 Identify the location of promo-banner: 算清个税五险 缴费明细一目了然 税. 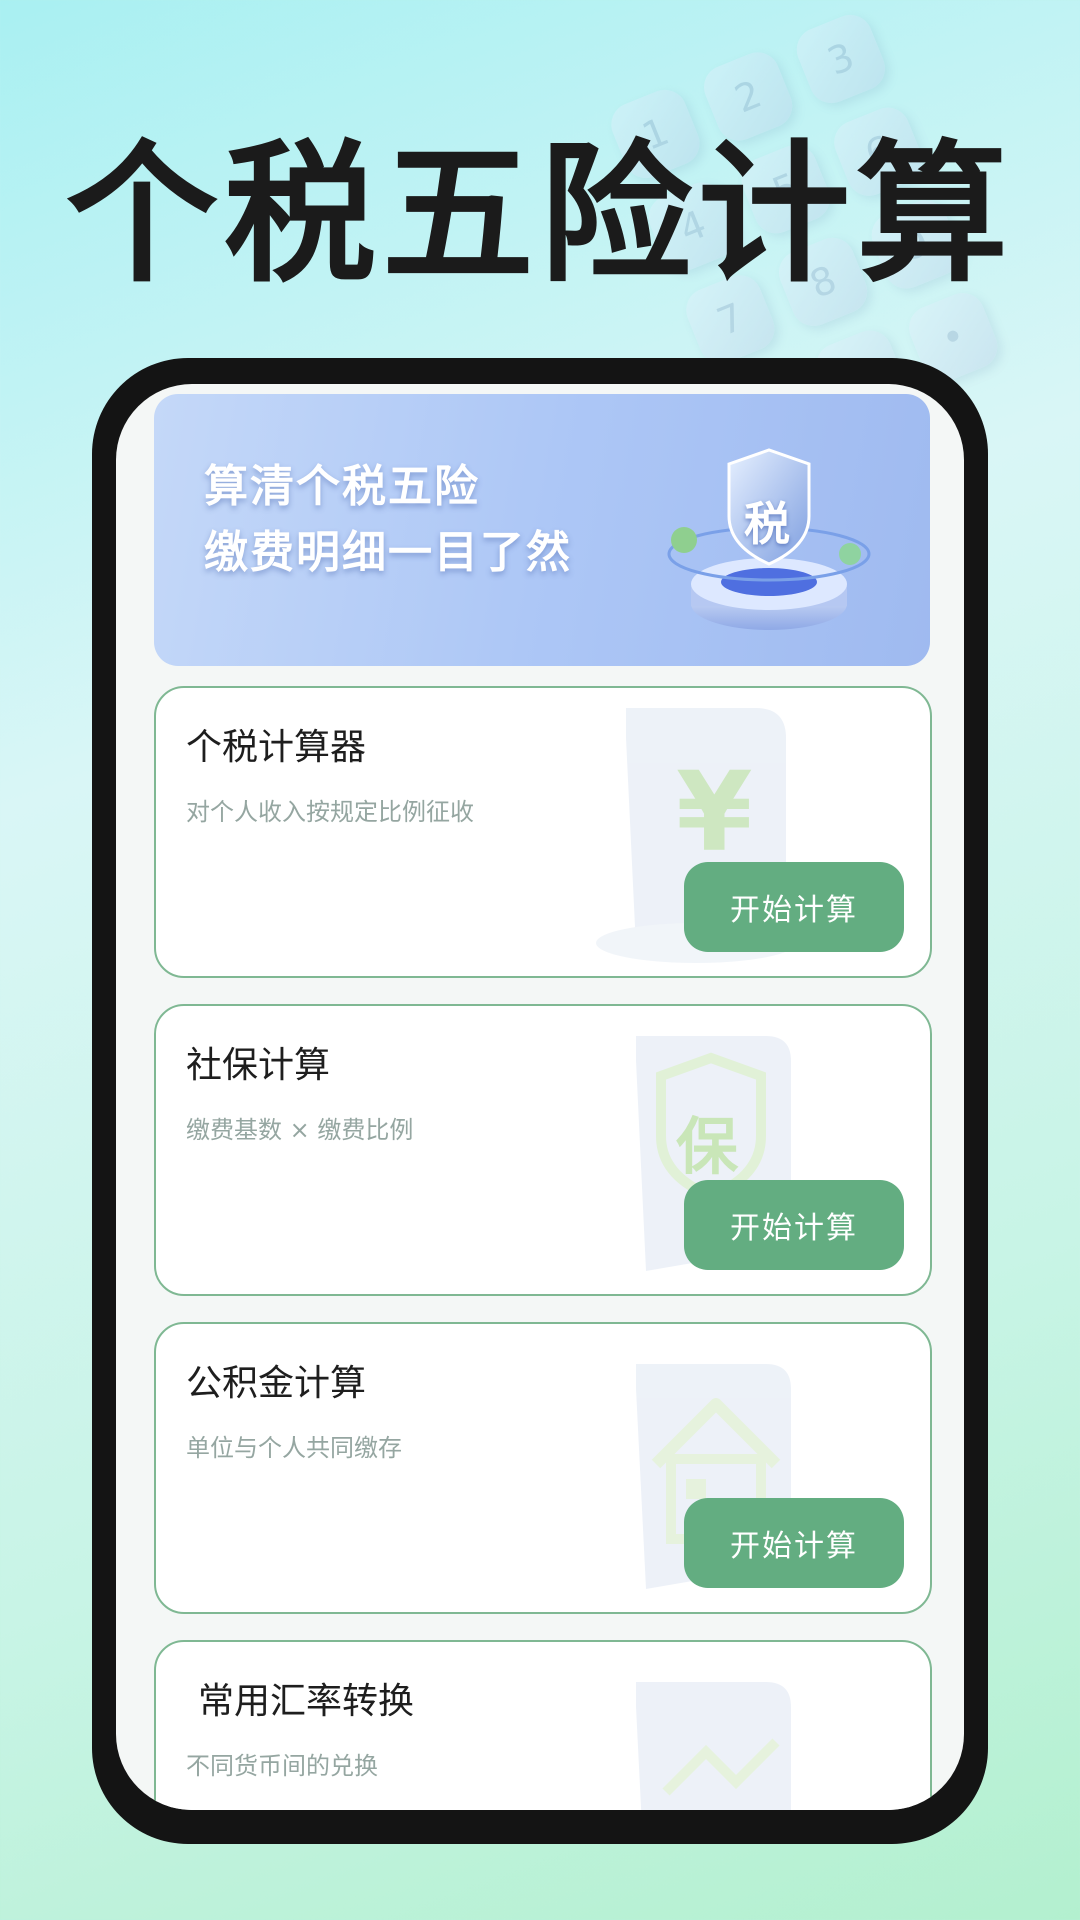
(542, 530).